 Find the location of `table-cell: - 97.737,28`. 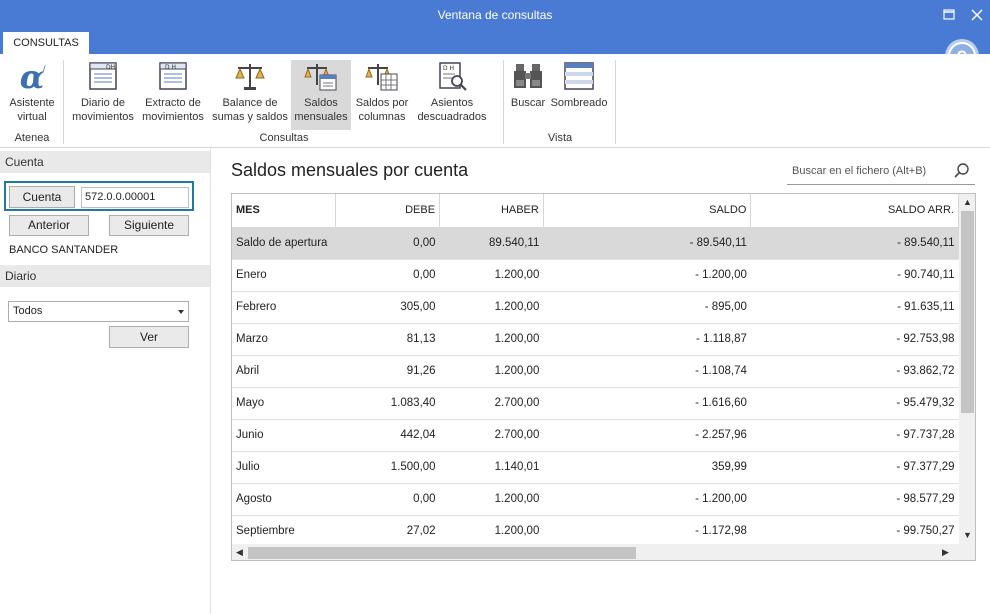

table-cell: - 97.737,28 is located at coordinates (854, 435).